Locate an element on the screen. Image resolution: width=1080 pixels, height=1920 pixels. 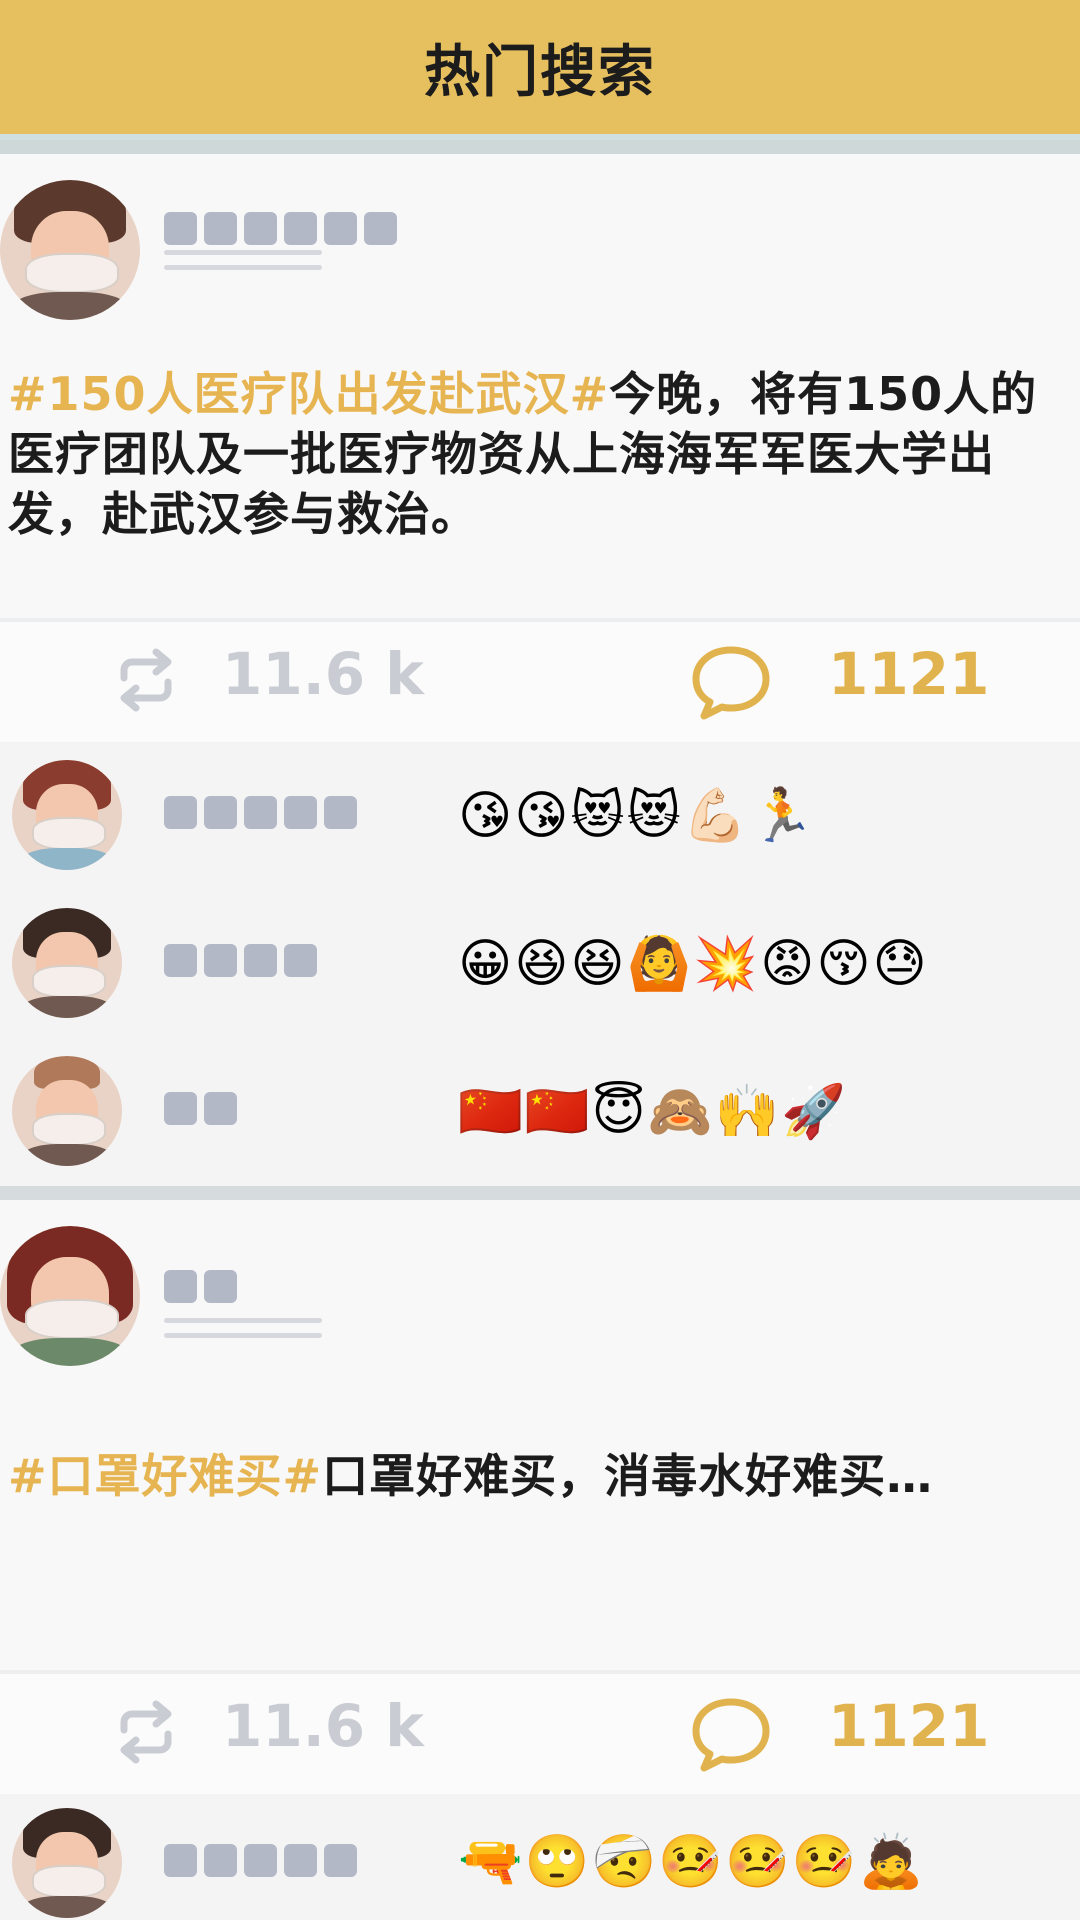
hashtag-link: #口罩好难买# is located at coordinates (165, 1476).